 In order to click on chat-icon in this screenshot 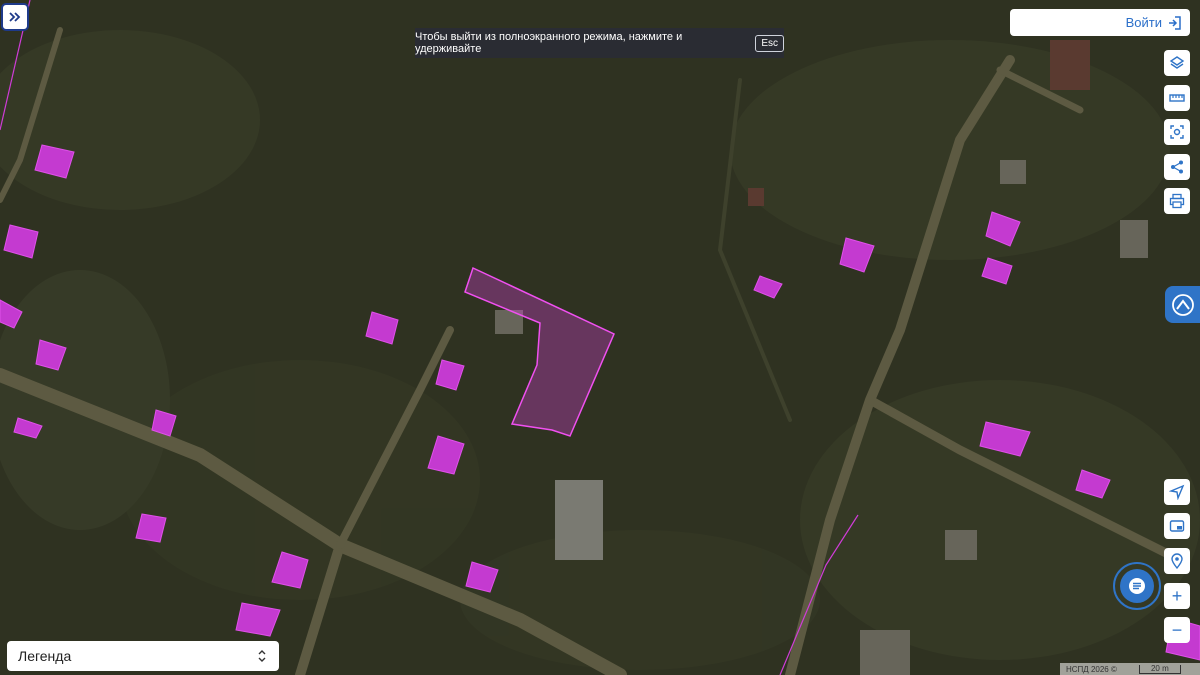, I will do `click(1137, 586)`.